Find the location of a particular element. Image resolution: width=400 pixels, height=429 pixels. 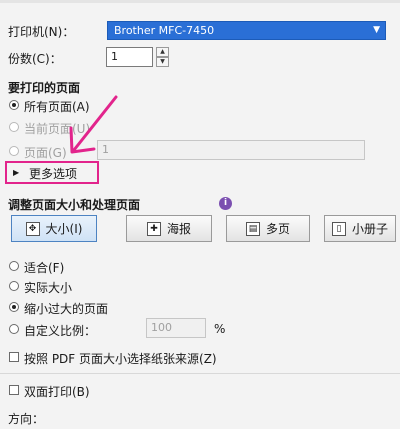

copies-input: 1 is located at coordinates (129, 57).